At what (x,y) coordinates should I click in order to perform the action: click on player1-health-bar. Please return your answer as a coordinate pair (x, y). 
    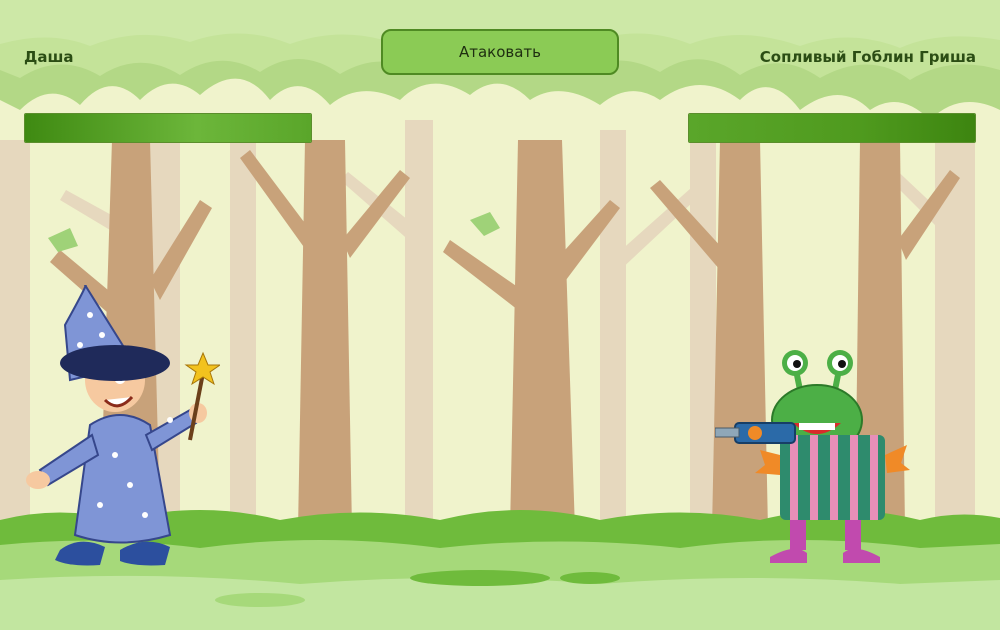
    Looking at the image, I should click on (168, 128).